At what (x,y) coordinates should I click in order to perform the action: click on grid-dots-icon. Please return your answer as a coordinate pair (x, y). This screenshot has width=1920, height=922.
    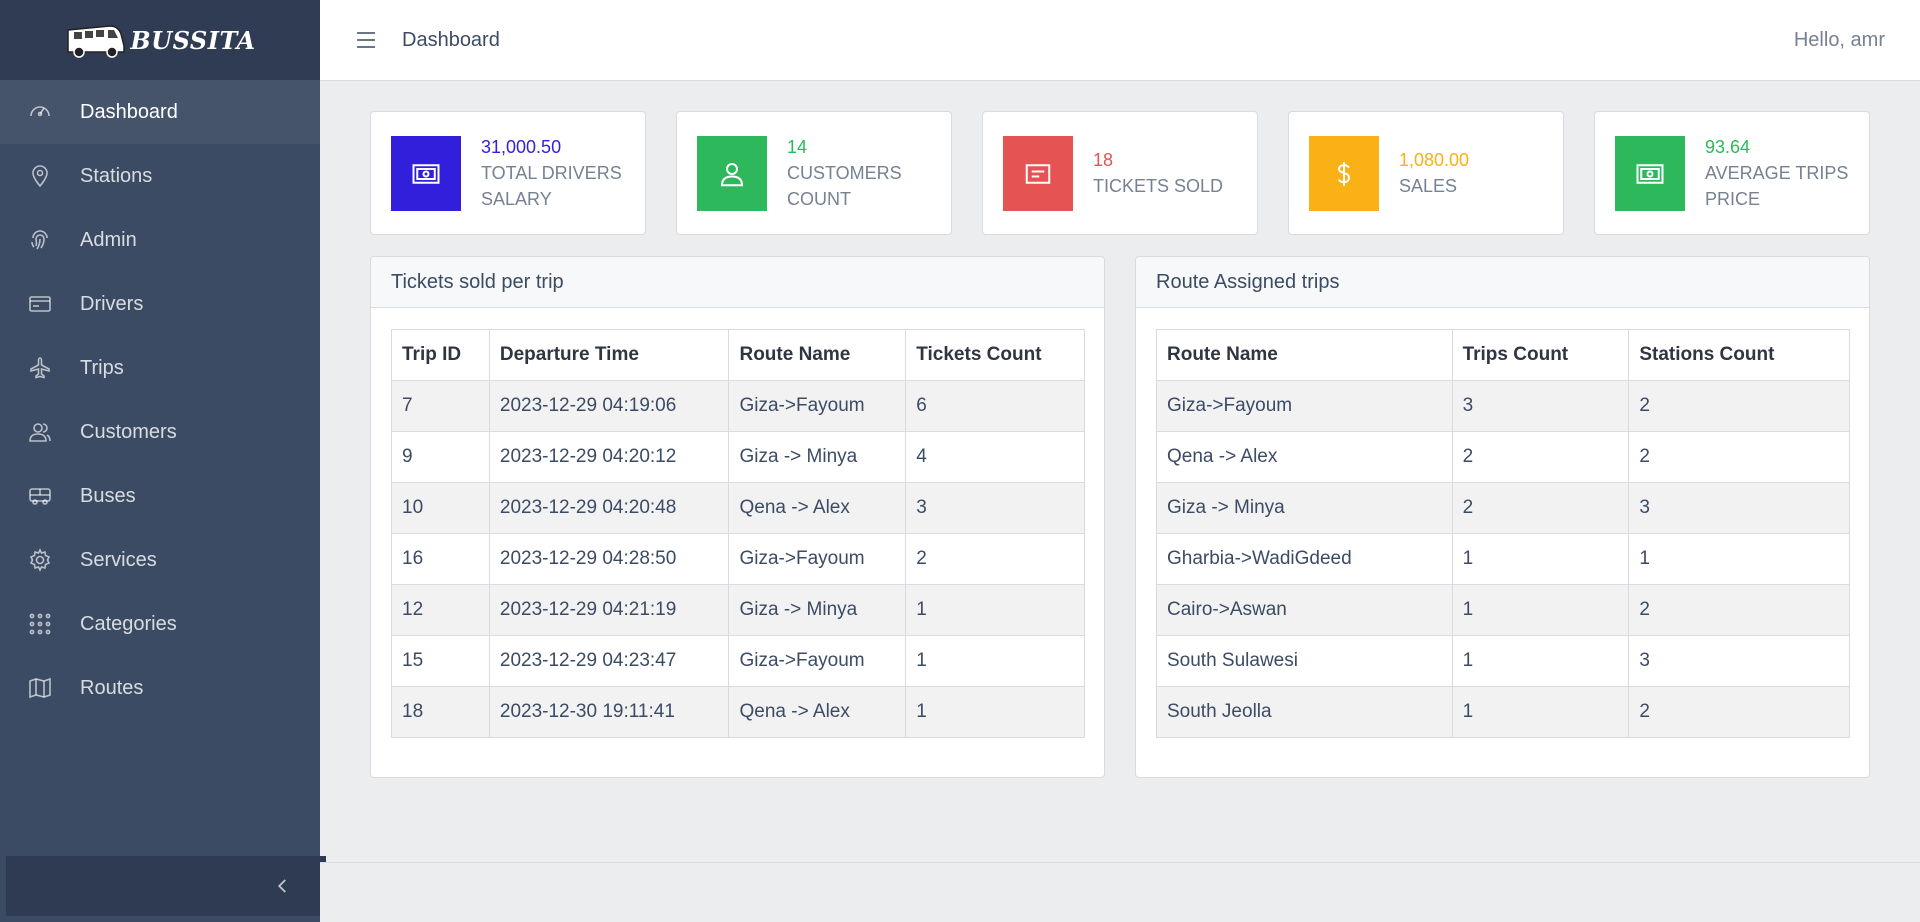
    Looking at the image, I should click on (40, 624).